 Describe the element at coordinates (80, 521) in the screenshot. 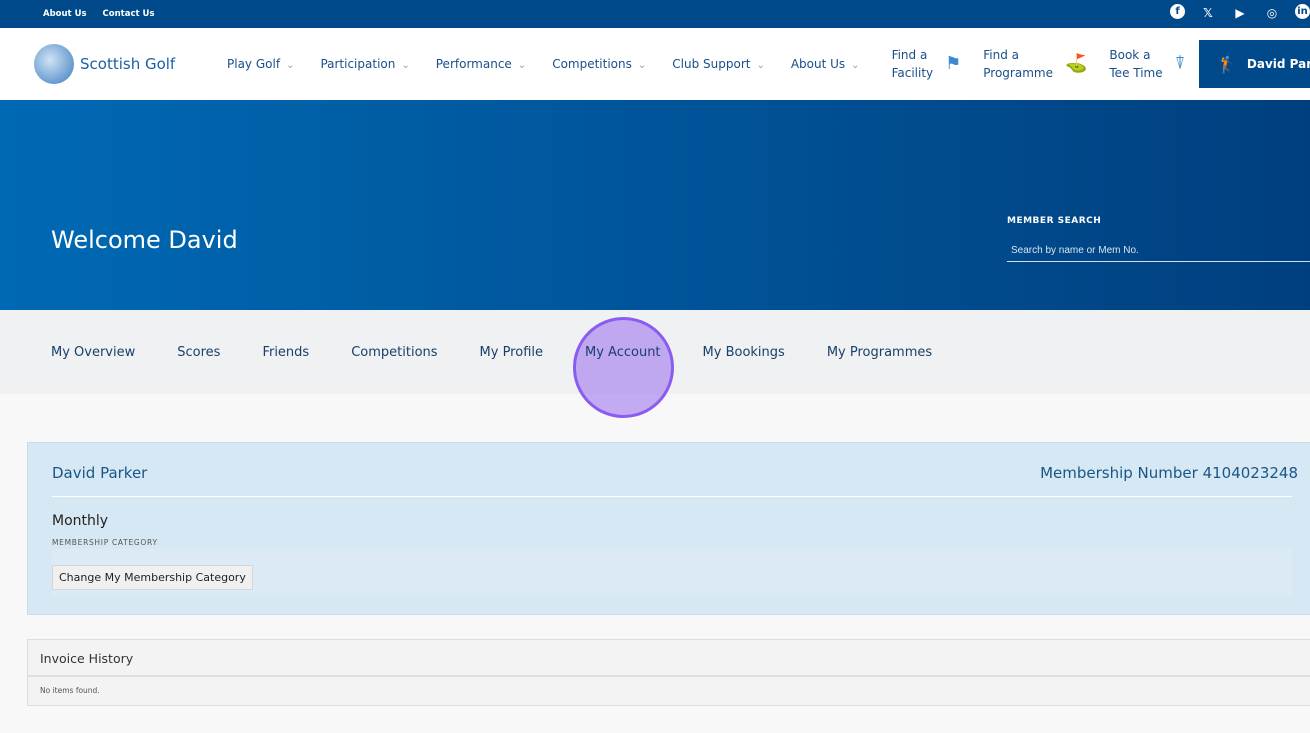

I see `membership-category-value: Monthly` at that location.